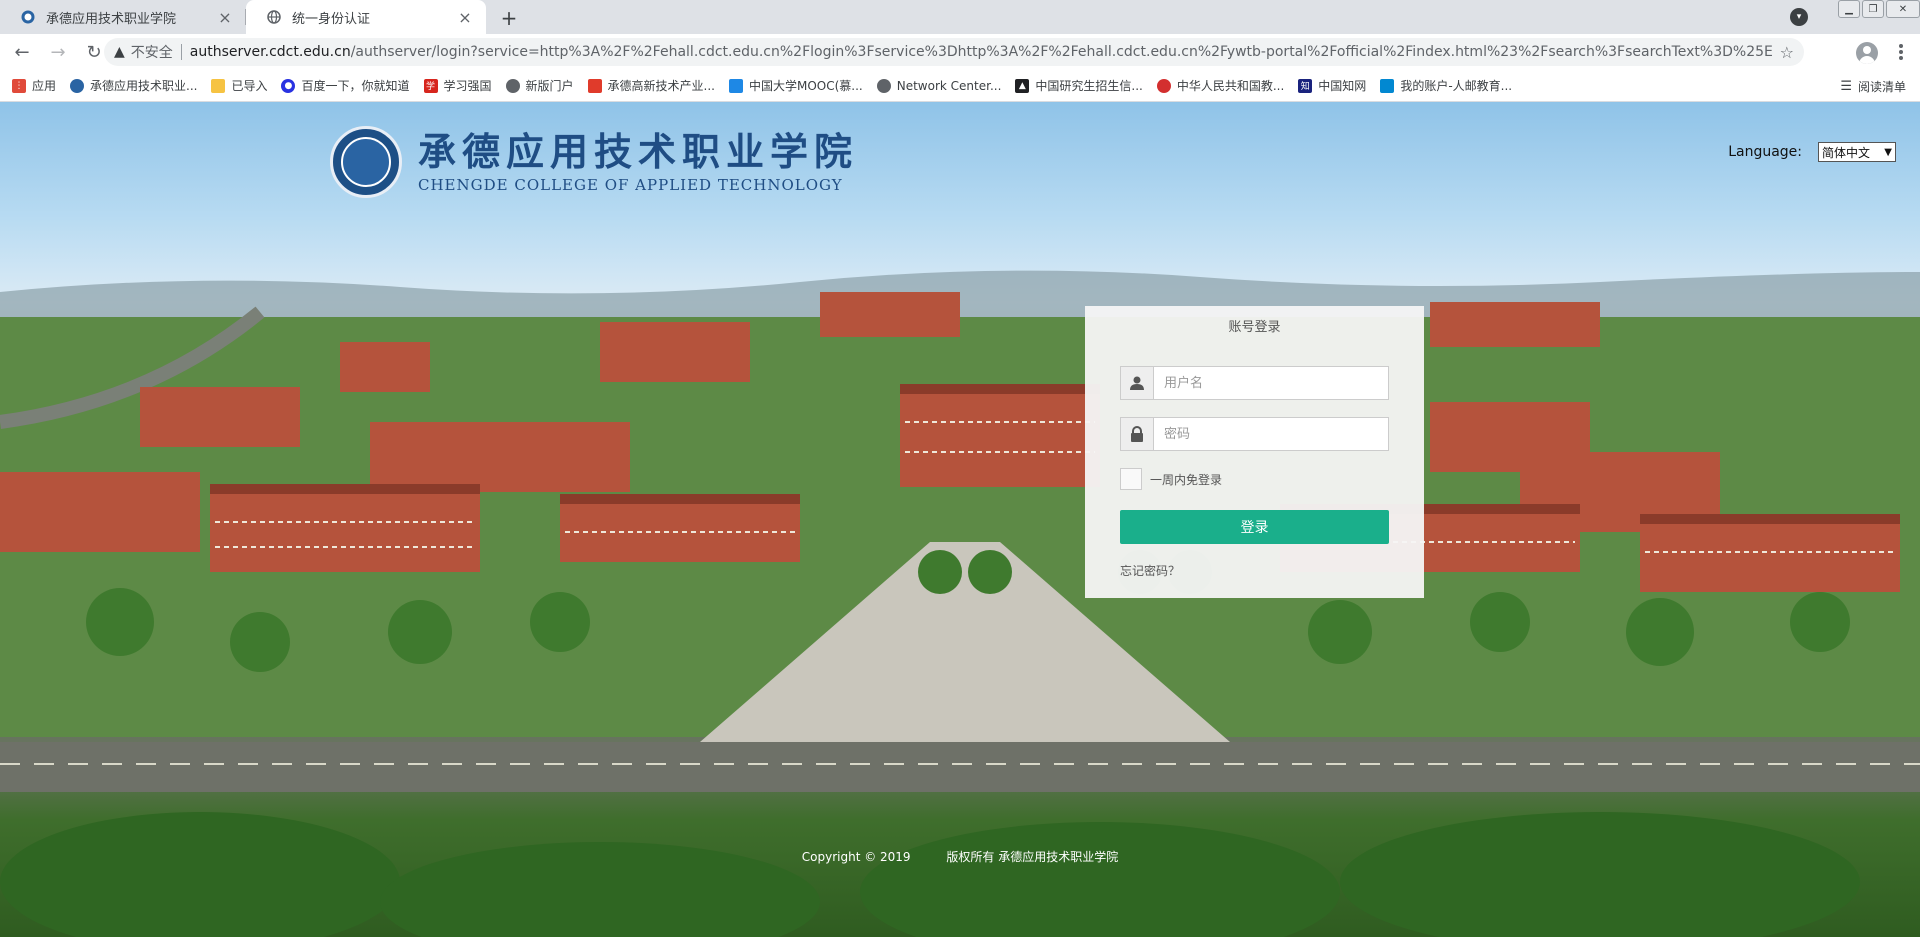 This screenshot has height=937, width=1920. Describe the element at coordinates (1271, 434) in the screenshot. I see `password-input` at that location.